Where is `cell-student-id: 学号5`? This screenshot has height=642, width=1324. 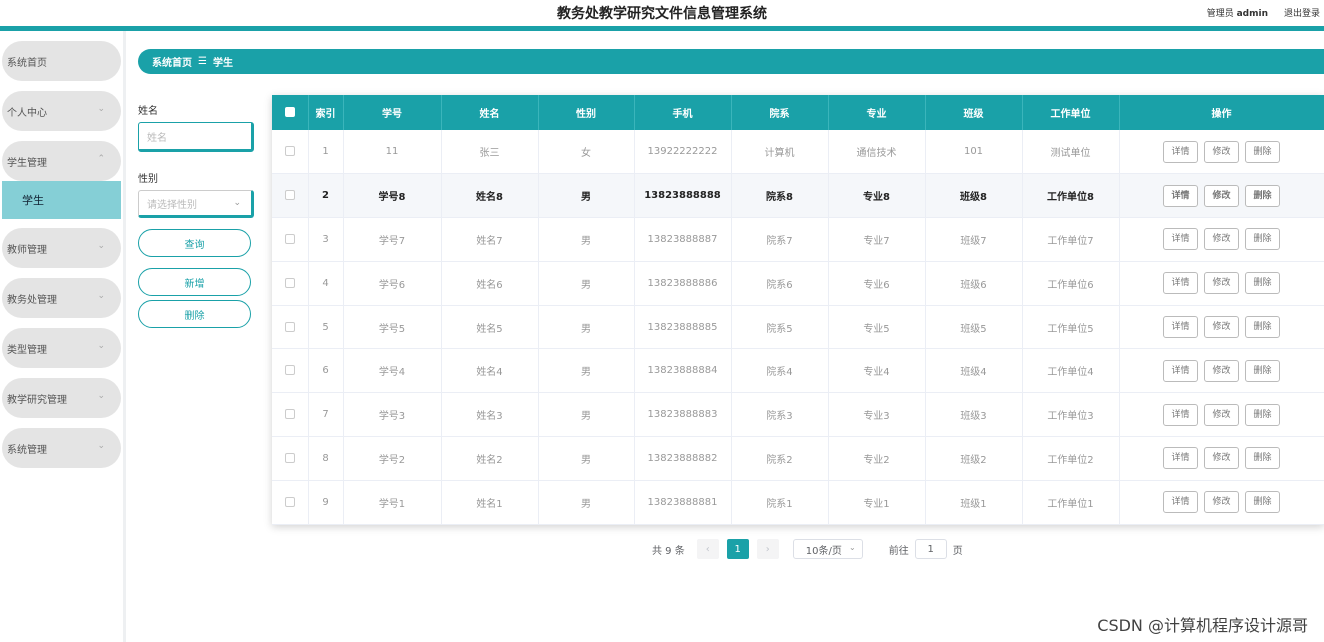
cell-student-id: 学号5 is located at coordinates (392, 327).